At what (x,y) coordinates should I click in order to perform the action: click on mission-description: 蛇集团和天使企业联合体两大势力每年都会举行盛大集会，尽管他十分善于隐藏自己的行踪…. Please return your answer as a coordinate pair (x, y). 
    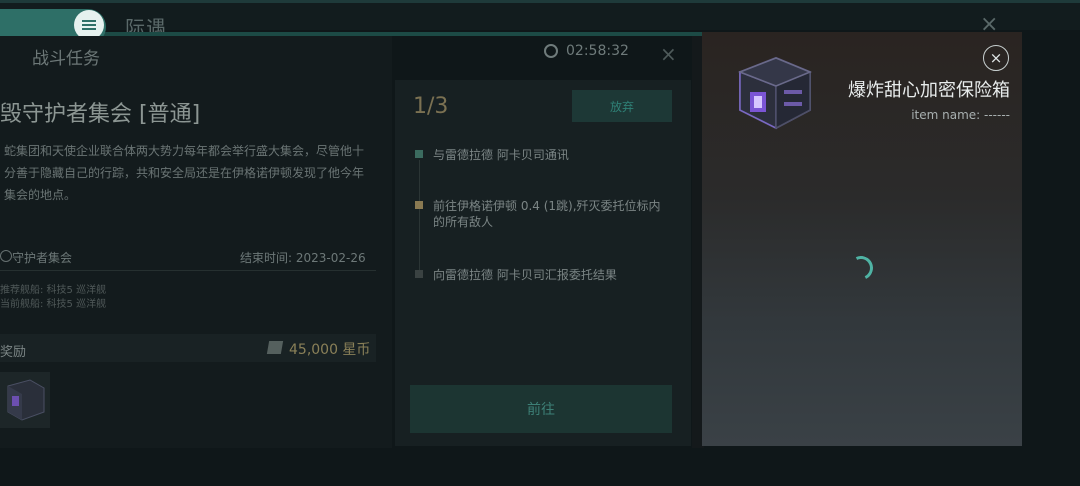
    Looking at the image, I should click on (184, 173).